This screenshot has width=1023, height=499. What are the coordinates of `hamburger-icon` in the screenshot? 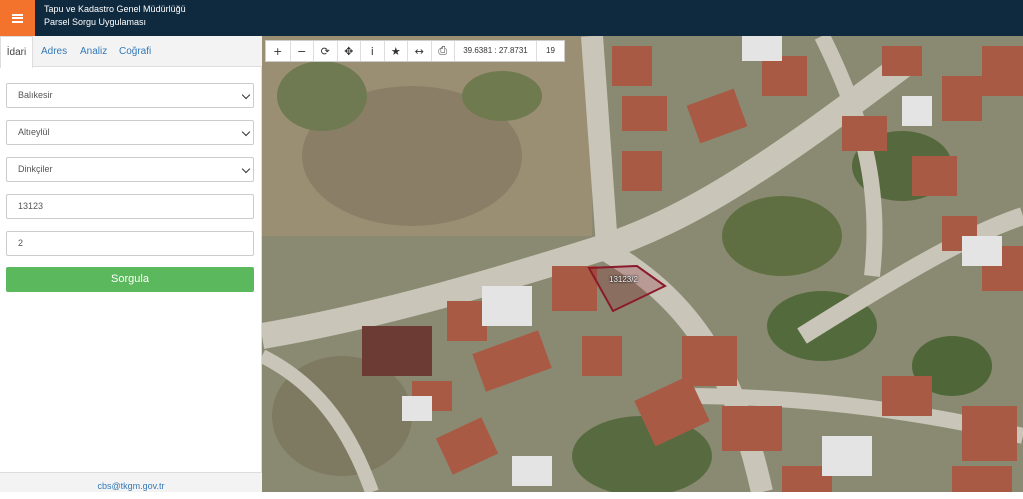 It's located at (17, 18).